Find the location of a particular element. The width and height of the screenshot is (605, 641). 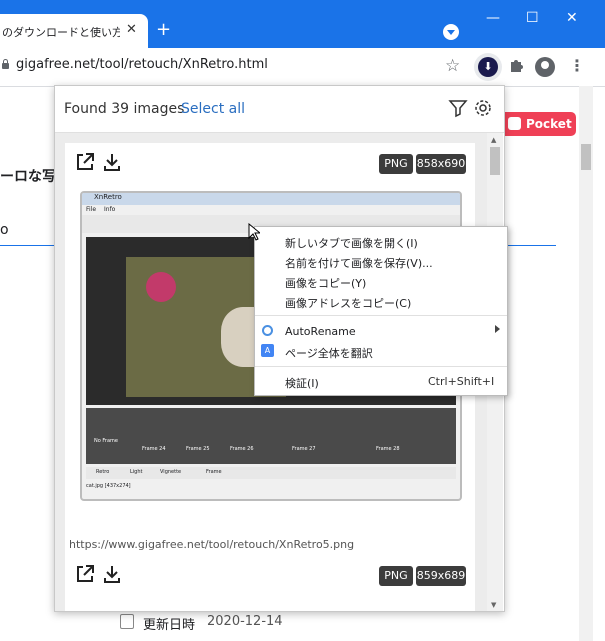

xnretro-menu-info: Info is located at coordinates (110, 209).